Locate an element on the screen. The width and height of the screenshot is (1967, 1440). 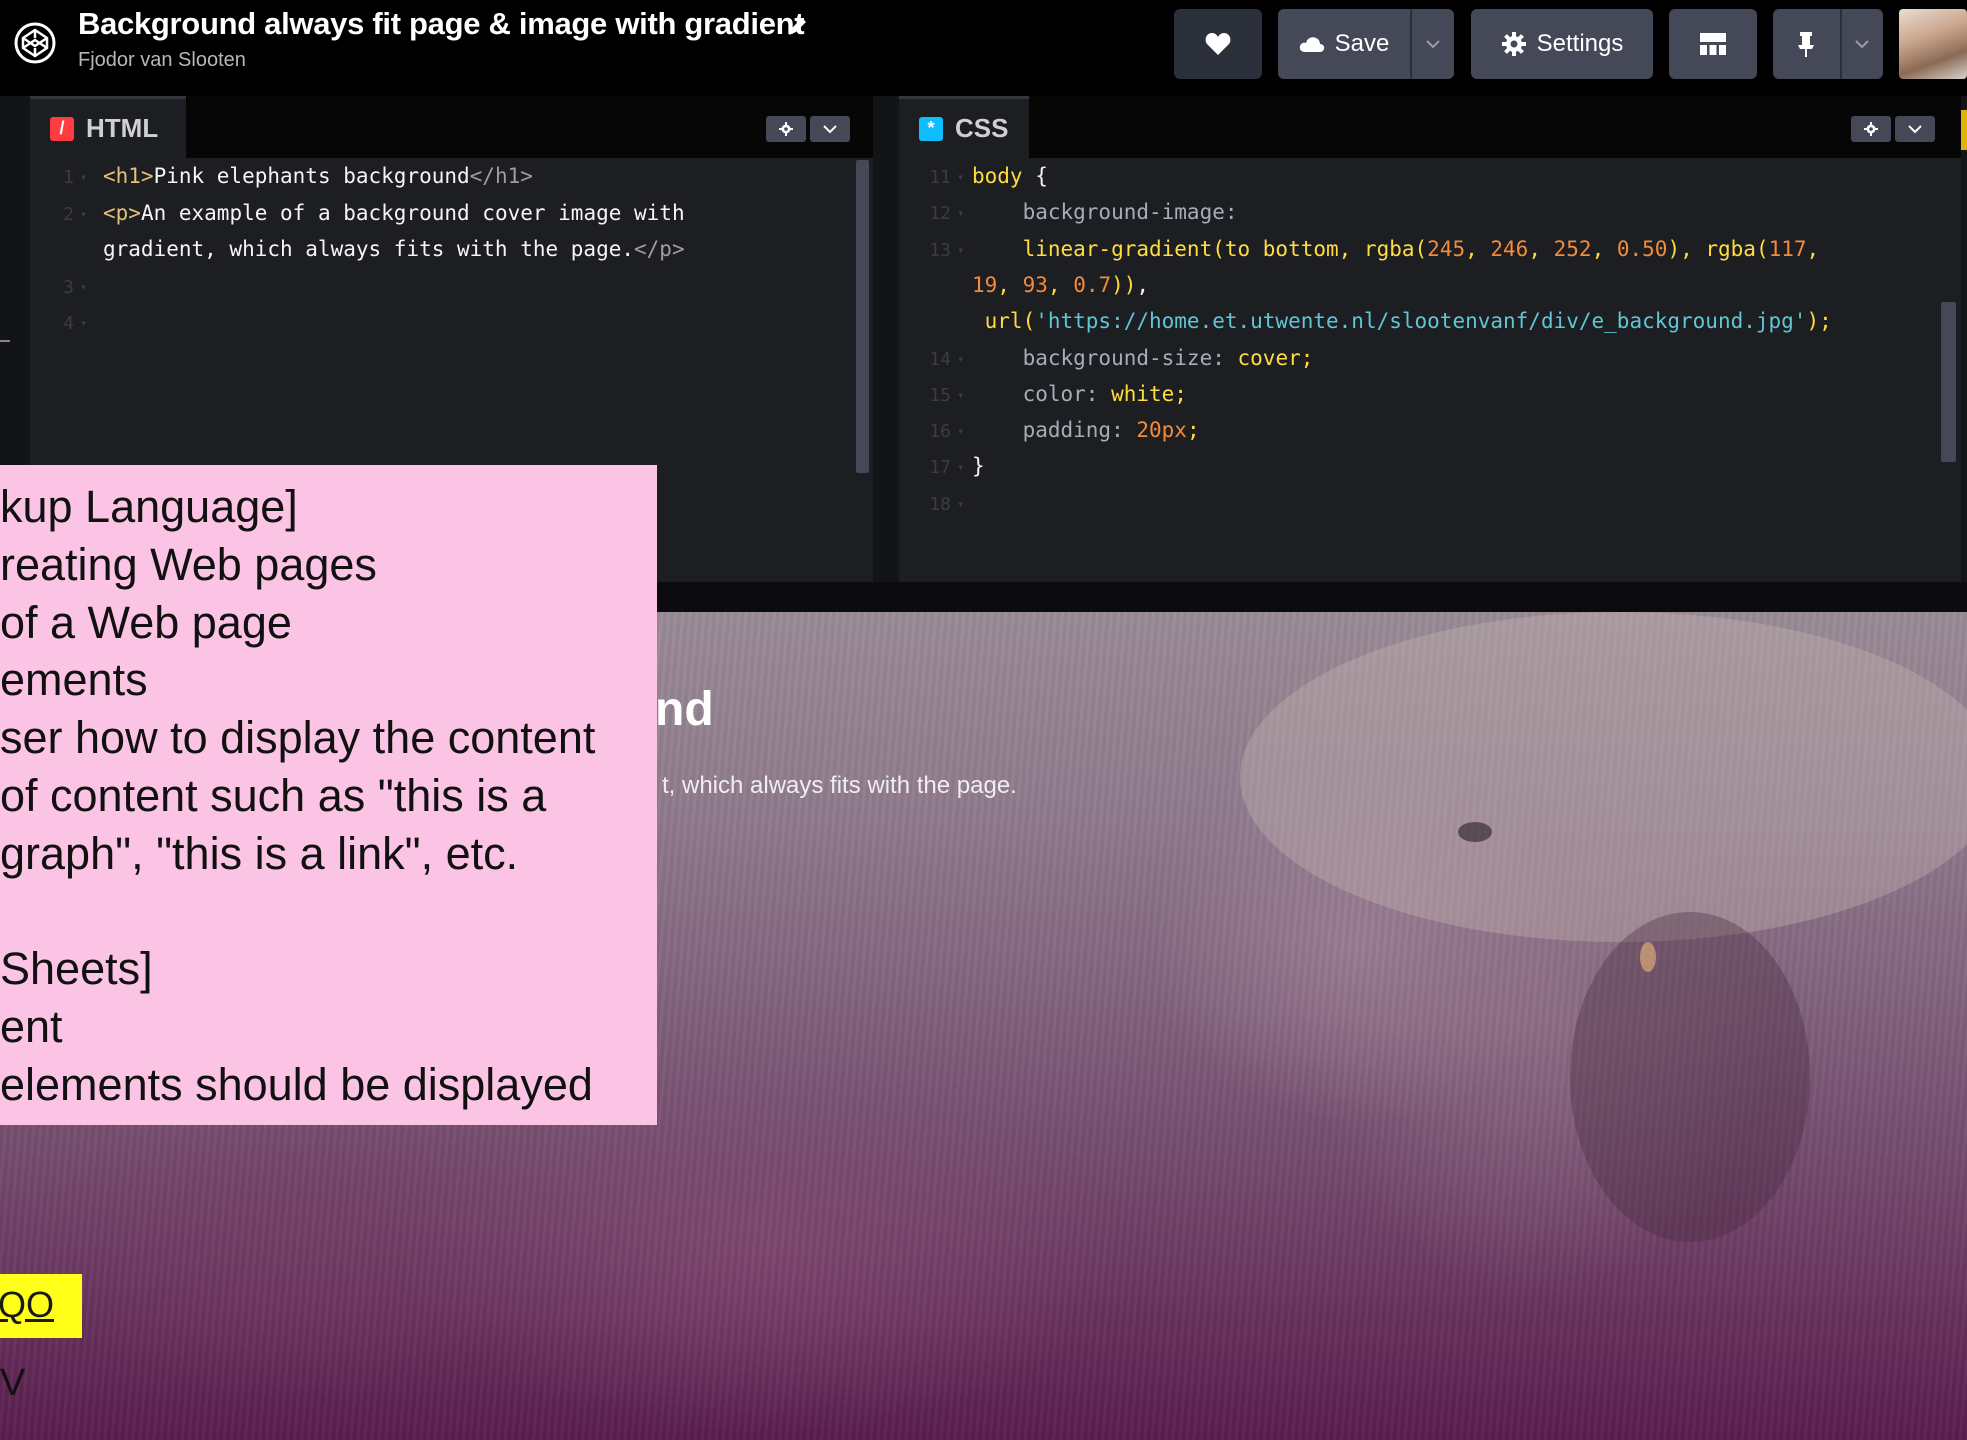
slide-text-line: elements should be displayed is located at coordinates (296, 1084).